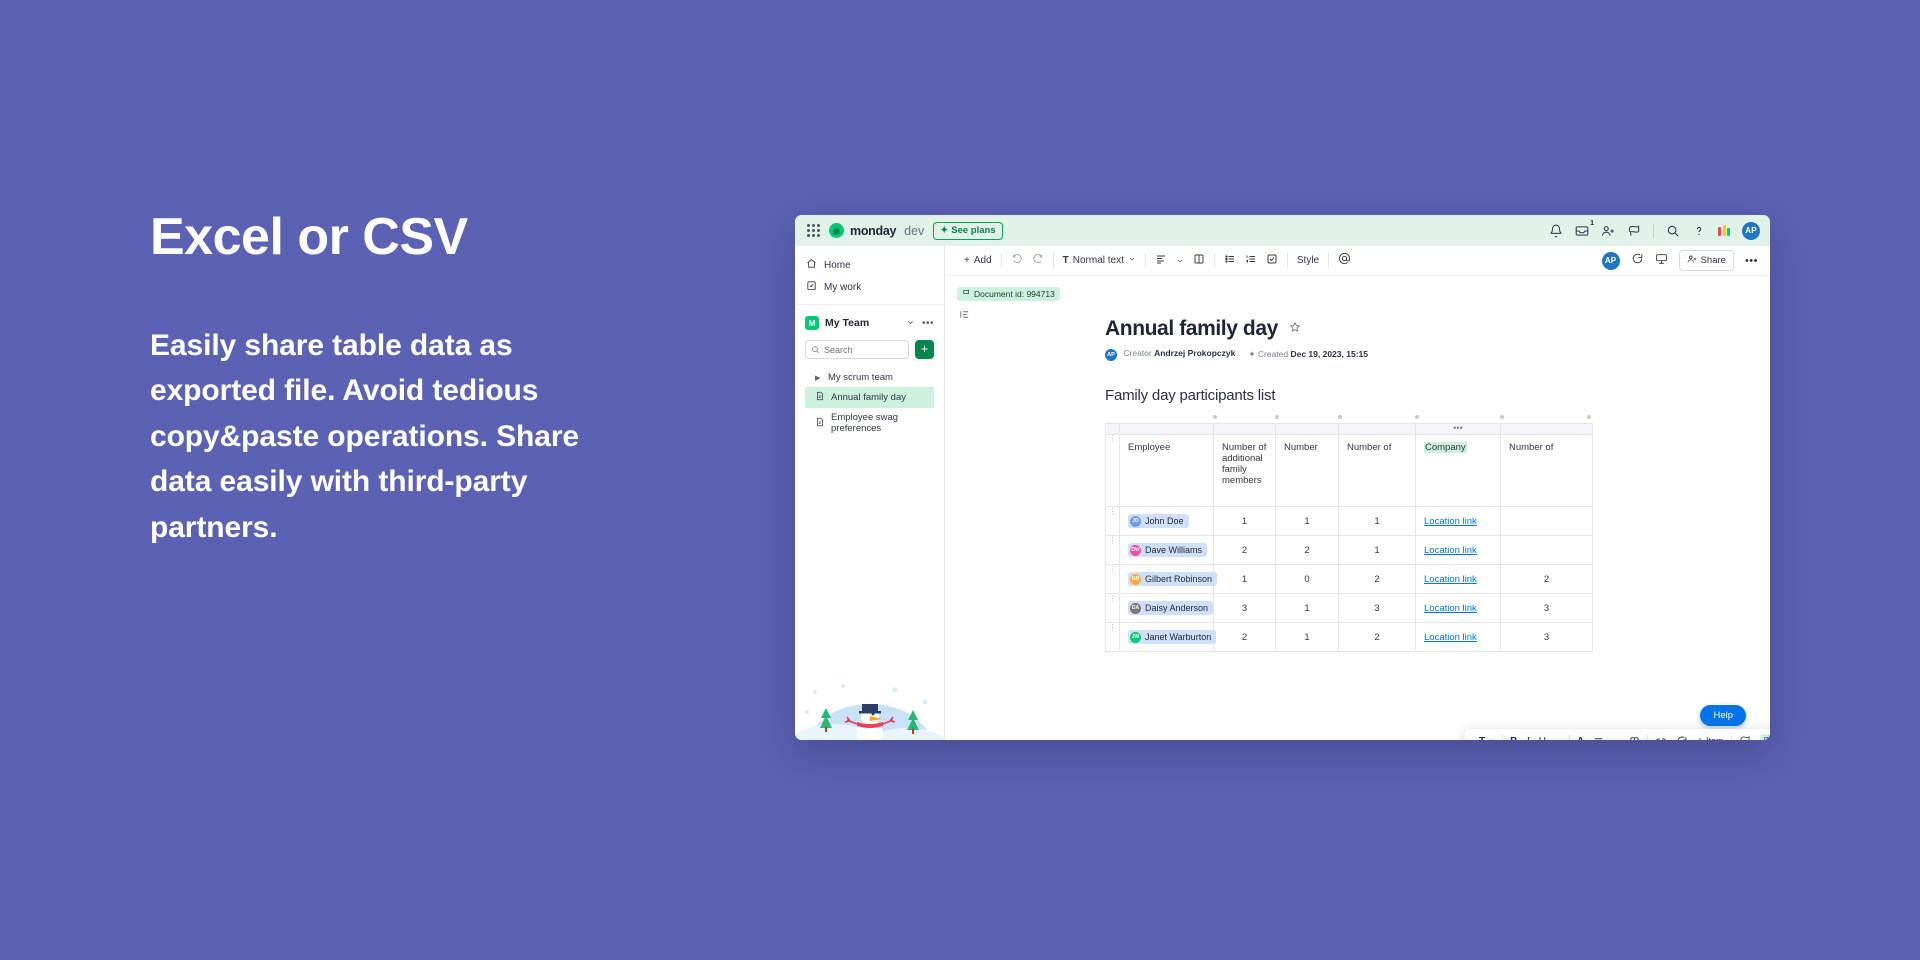 This screenshot has width=1920, height=960. I want to click on more-options-icon: •••, so click(1751, 261).